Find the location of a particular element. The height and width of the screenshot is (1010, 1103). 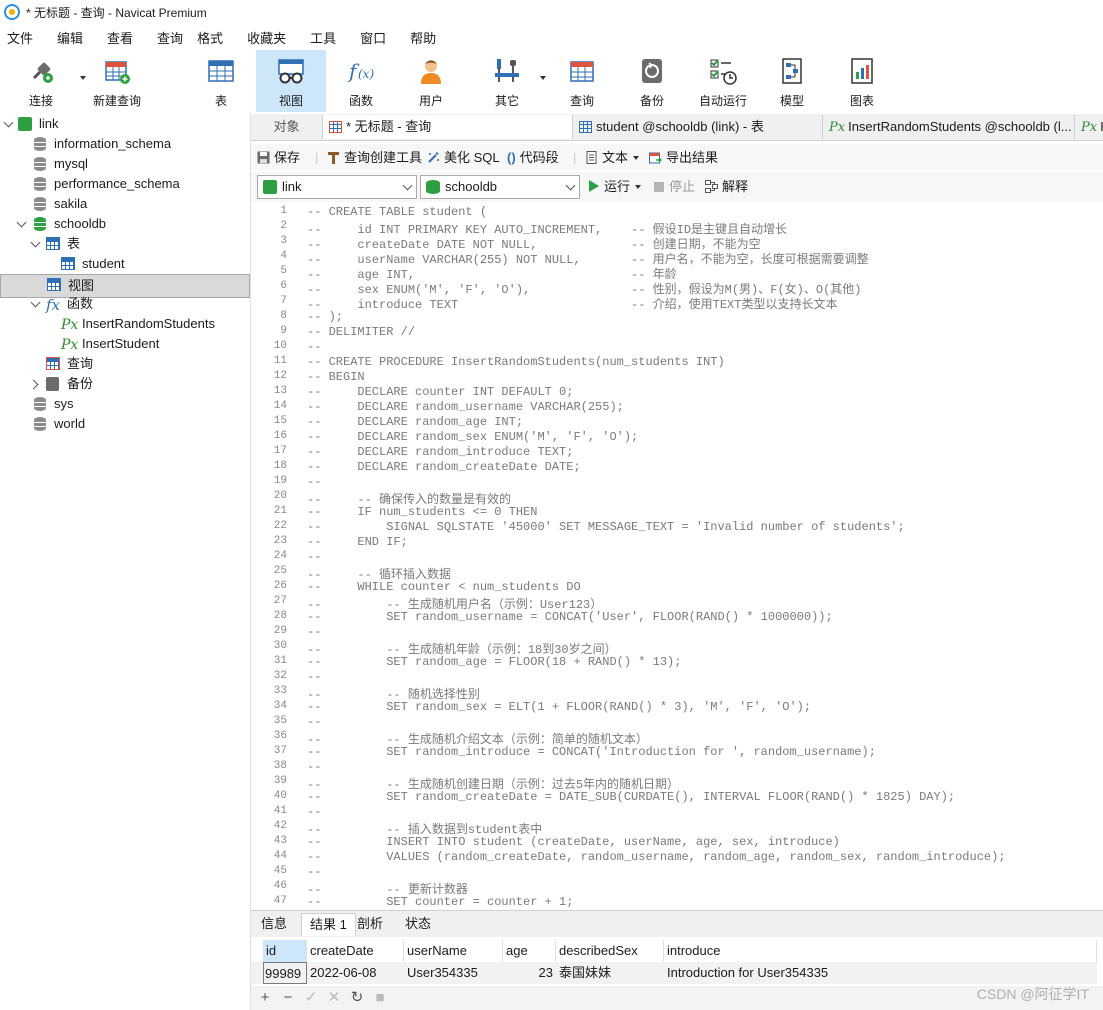

menu-edit: 编辑 is located at coordinates (70, 37).